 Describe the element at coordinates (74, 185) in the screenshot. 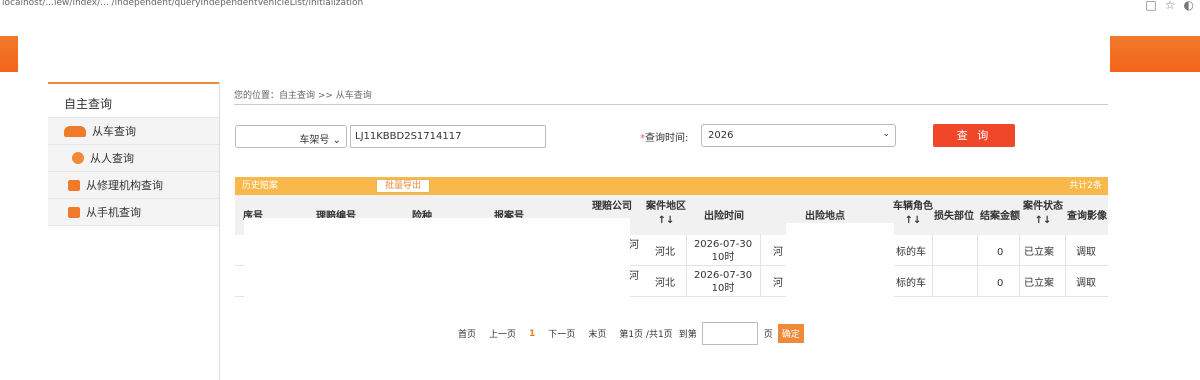

I see `repair-icon` at that location.